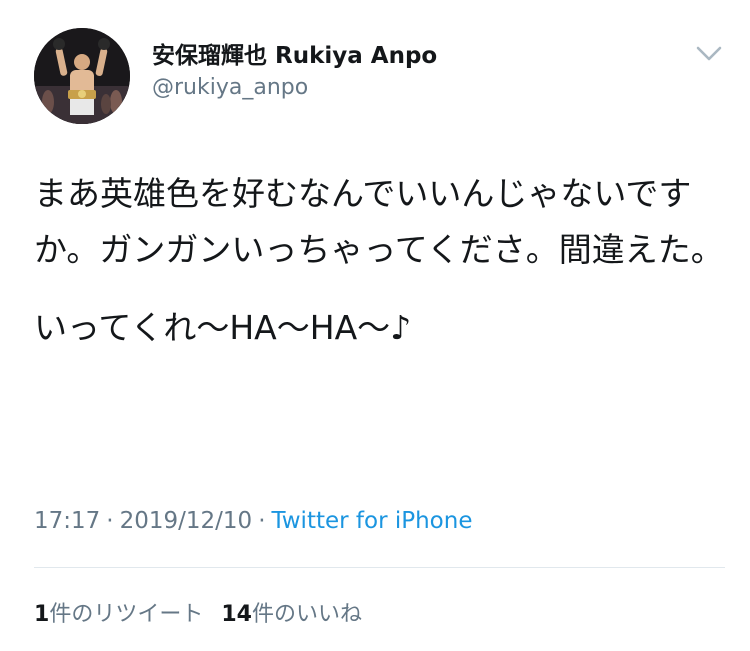  I want to click on more-options-chevron-down-icon, so click(709, 53).